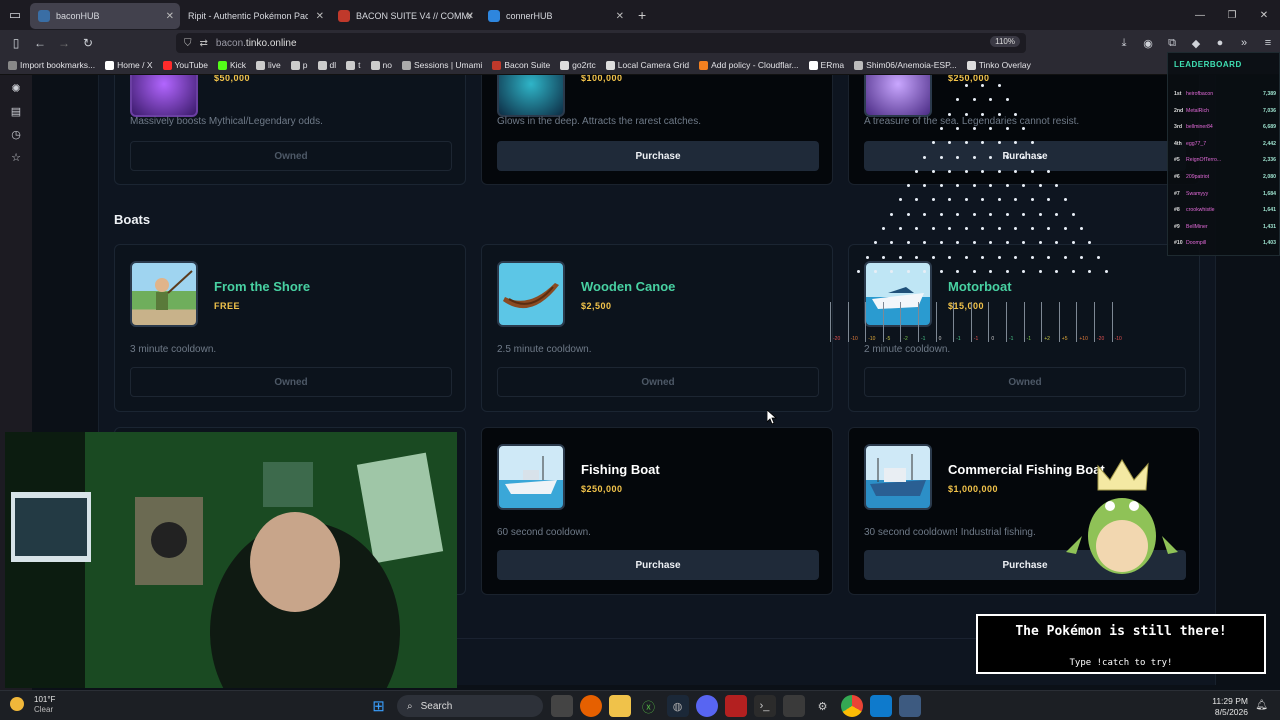 This screenshot has height=720, width=1280. Describe the element at coordinates (1261, 705) in the screenshot. I see `notification-bell-icon: 🔔︎` at that location.